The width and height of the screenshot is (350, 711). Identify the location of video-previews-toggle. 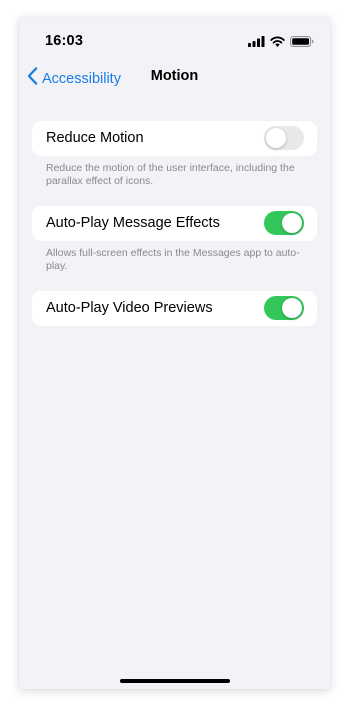
(284, 308).